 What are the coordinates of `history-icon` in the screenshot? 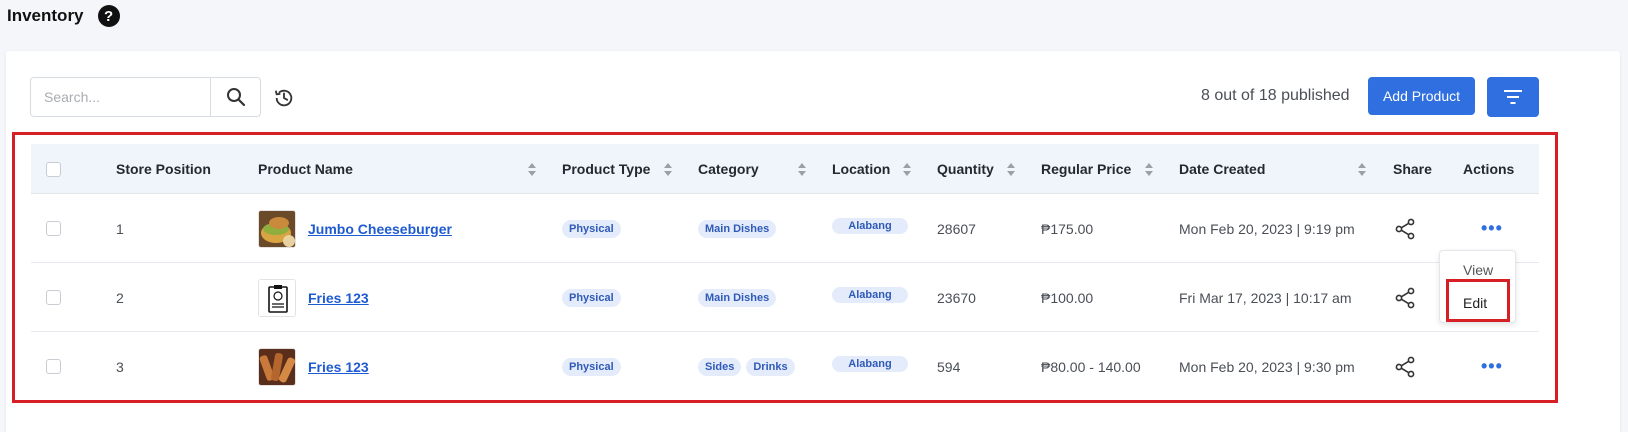 It's located at (283, 98).